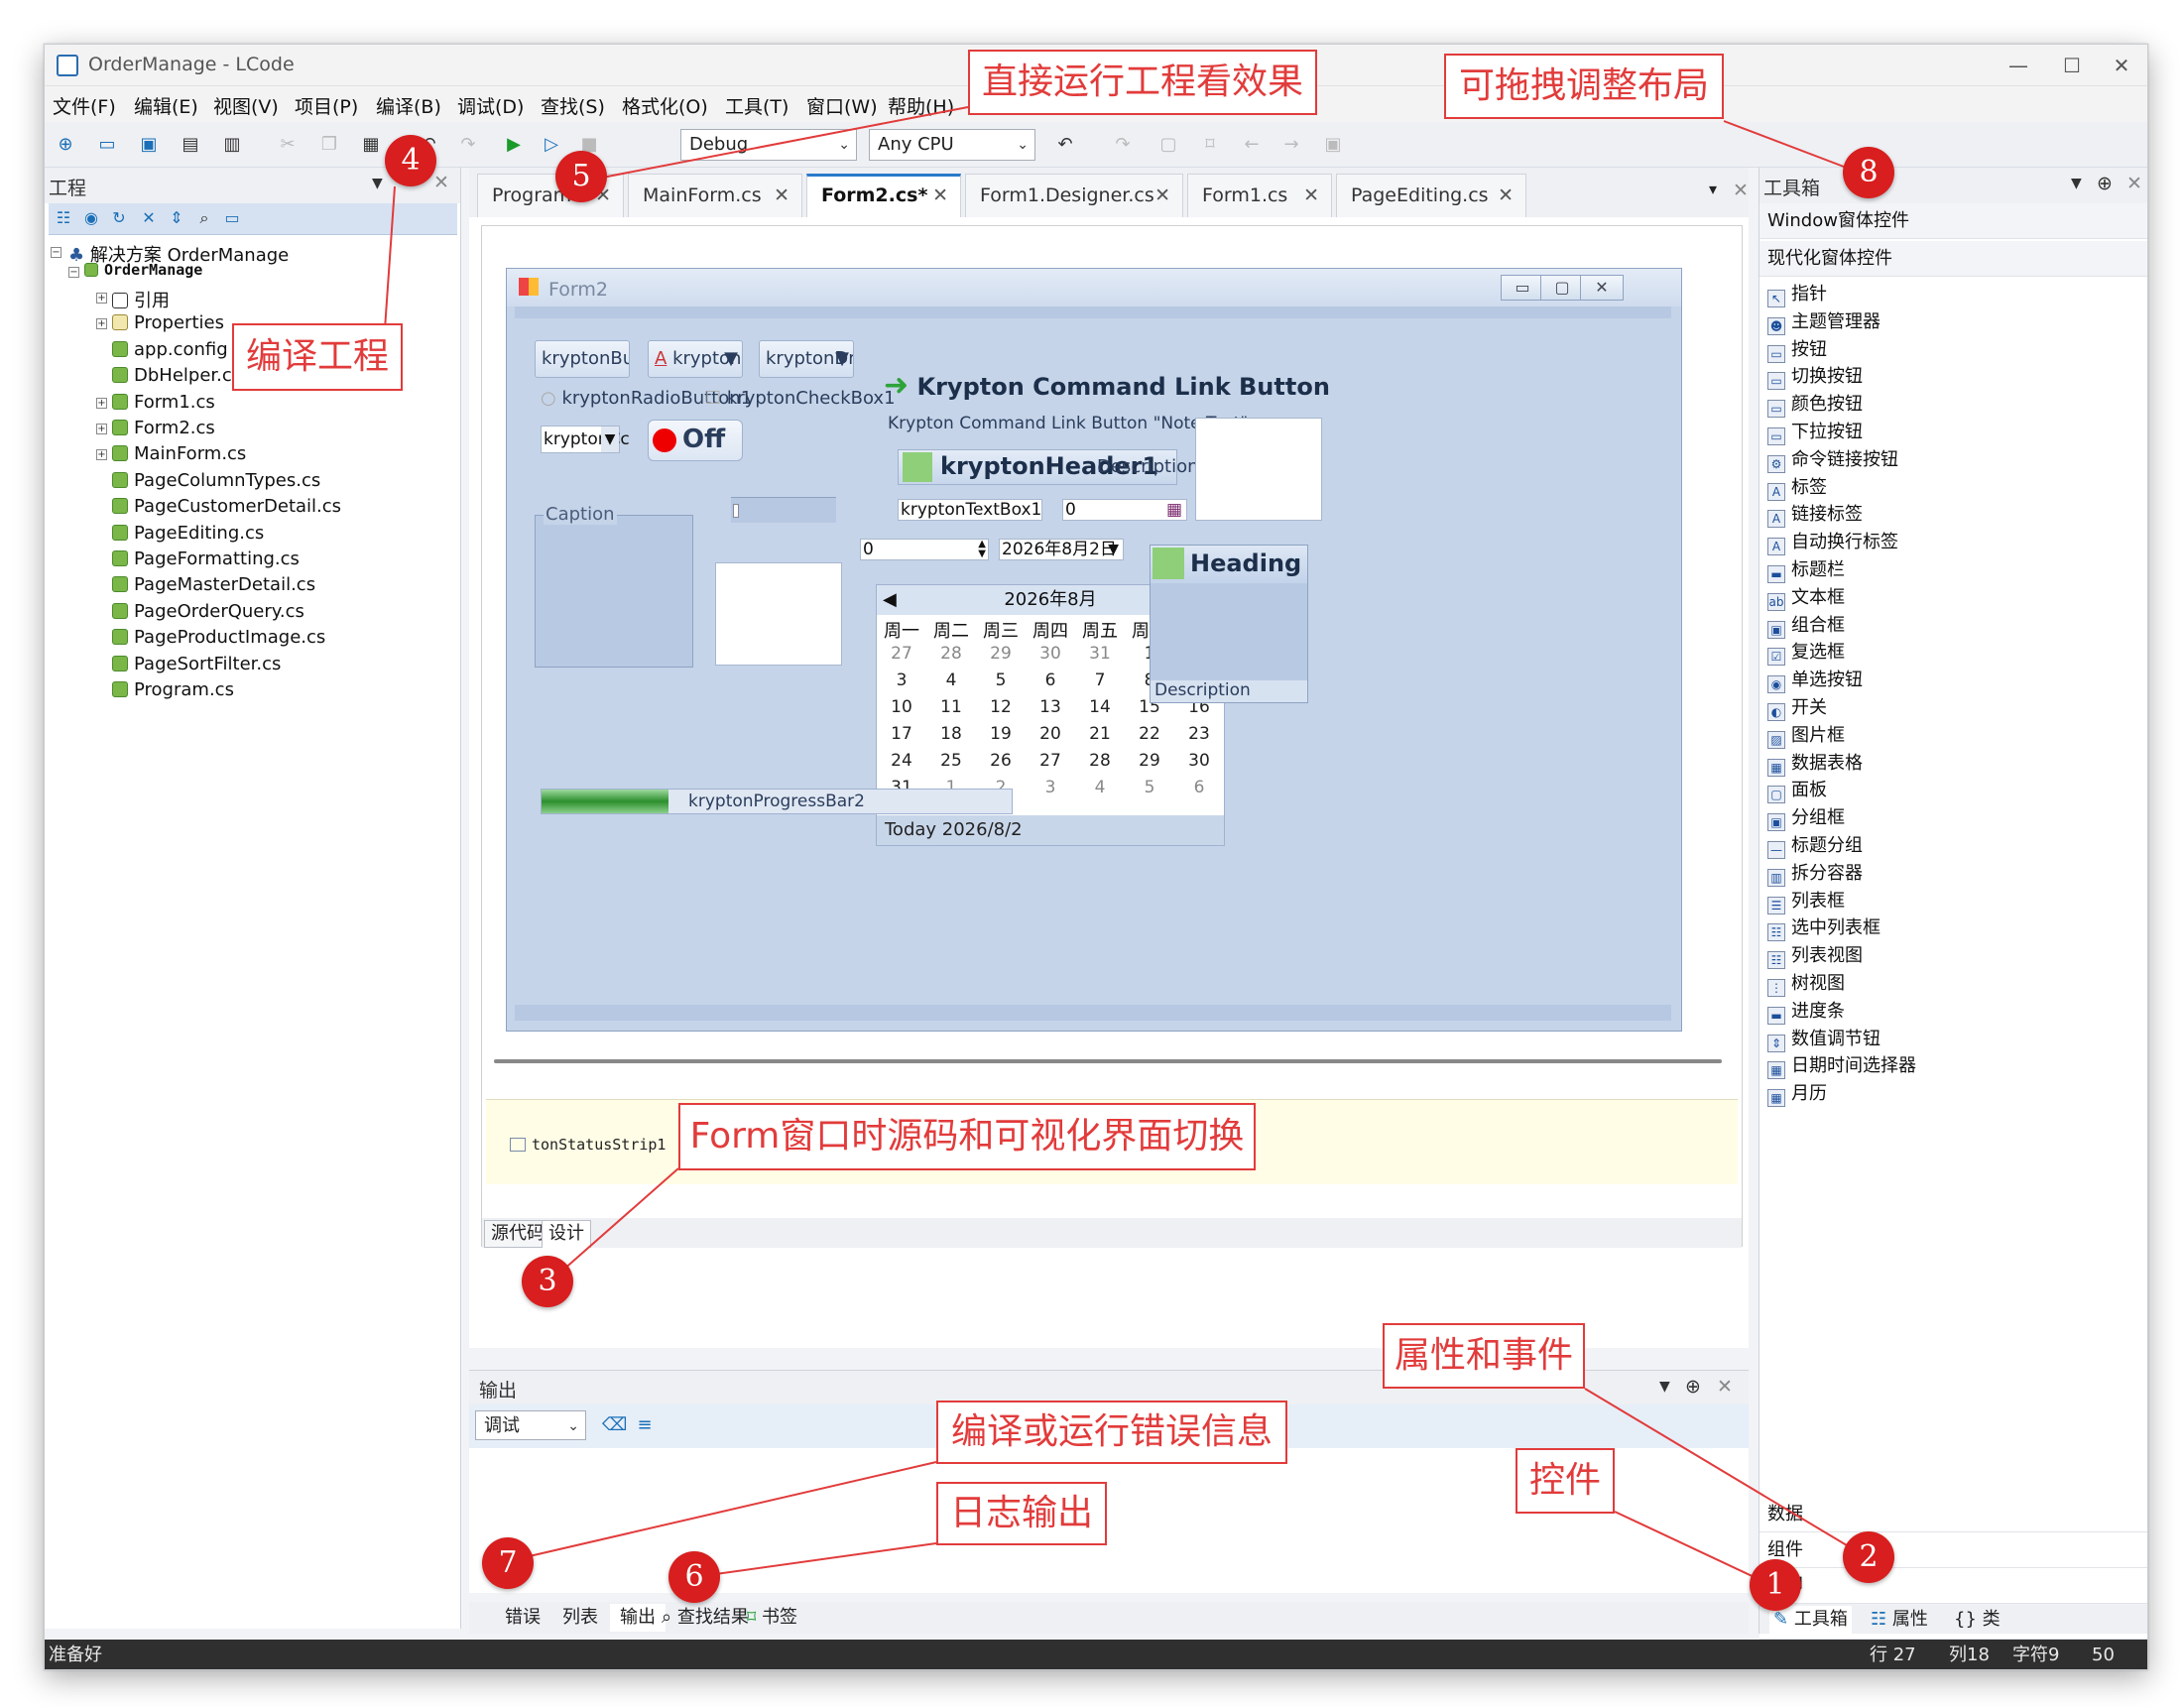 The image size is (2184, 1707). I want to click on toolbox-item: ▦ 日期时间选择器, so click(1841, 1066).